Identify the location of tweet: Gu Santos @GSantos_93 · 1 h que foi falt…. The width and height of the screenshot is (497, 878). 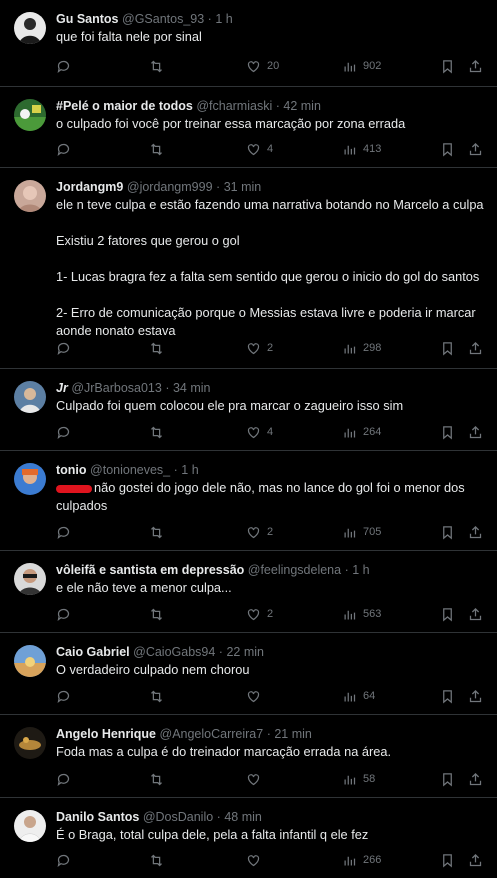
(248, 43).